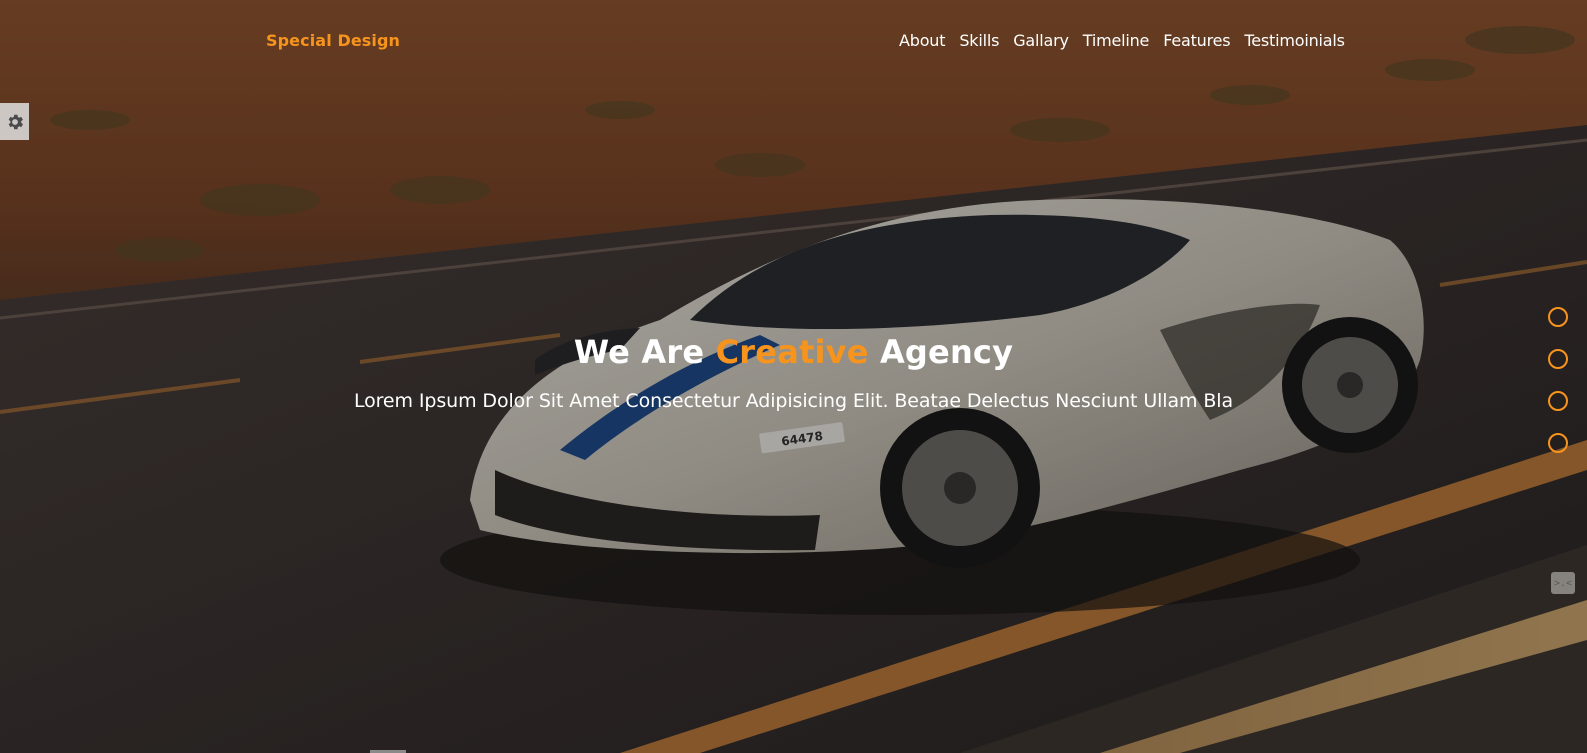  Describe the element at coordinates (1116, 40) in the screenshot. I see `nav-link-timeline: Timeline` at that location.